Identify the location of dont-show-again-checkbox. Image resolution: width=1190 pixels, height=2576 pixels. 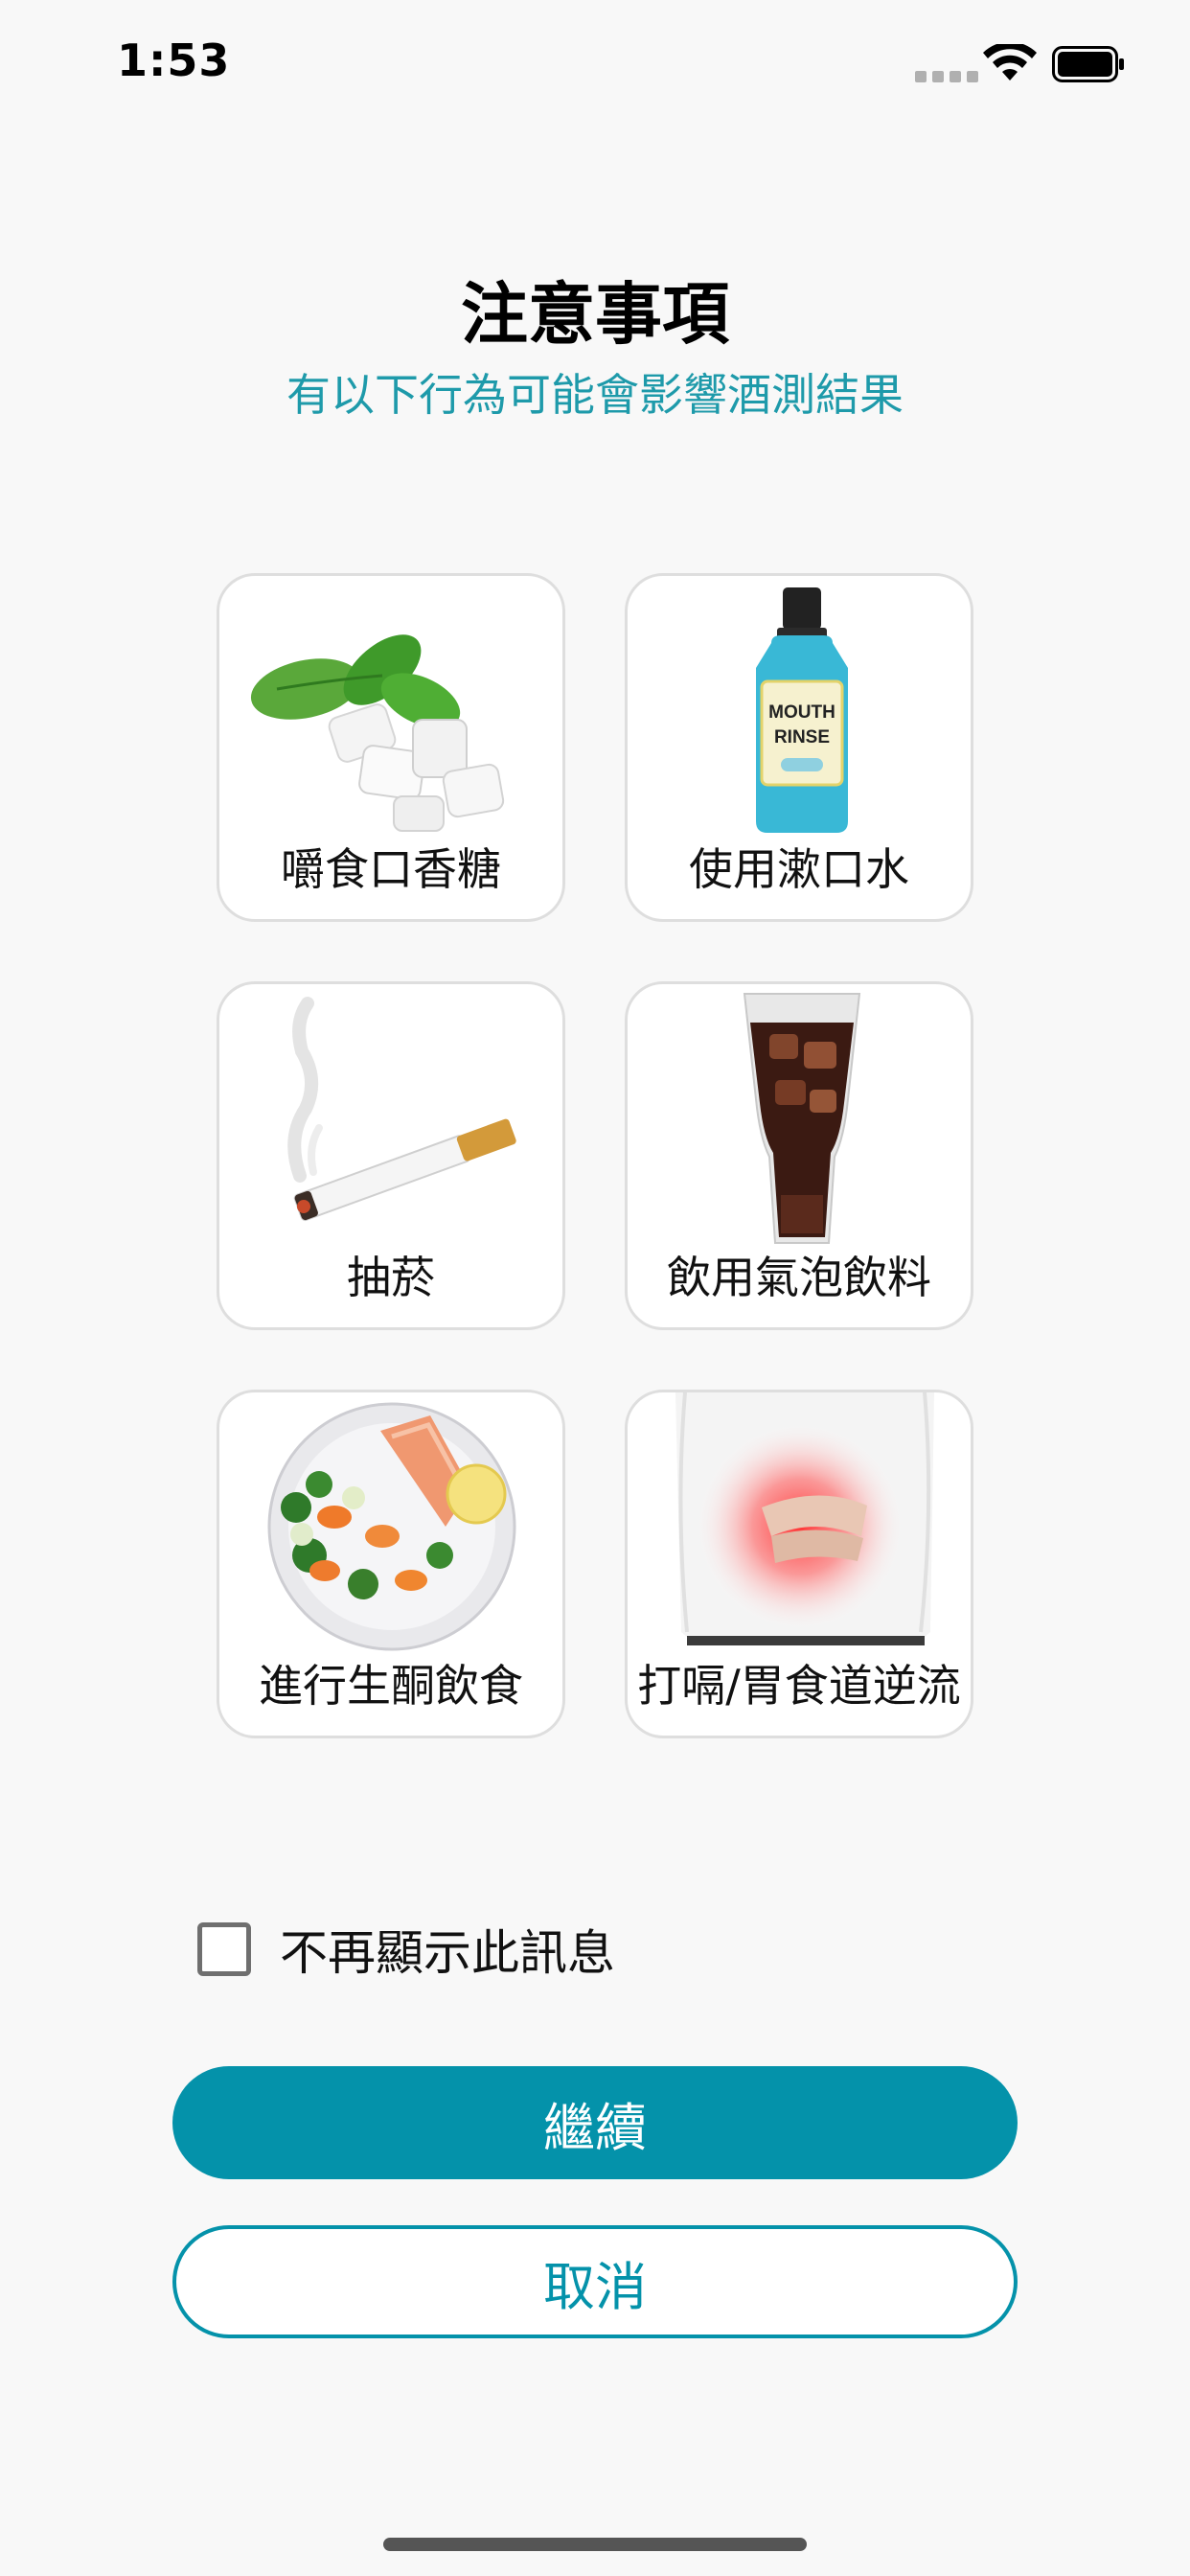
(224, 1949).